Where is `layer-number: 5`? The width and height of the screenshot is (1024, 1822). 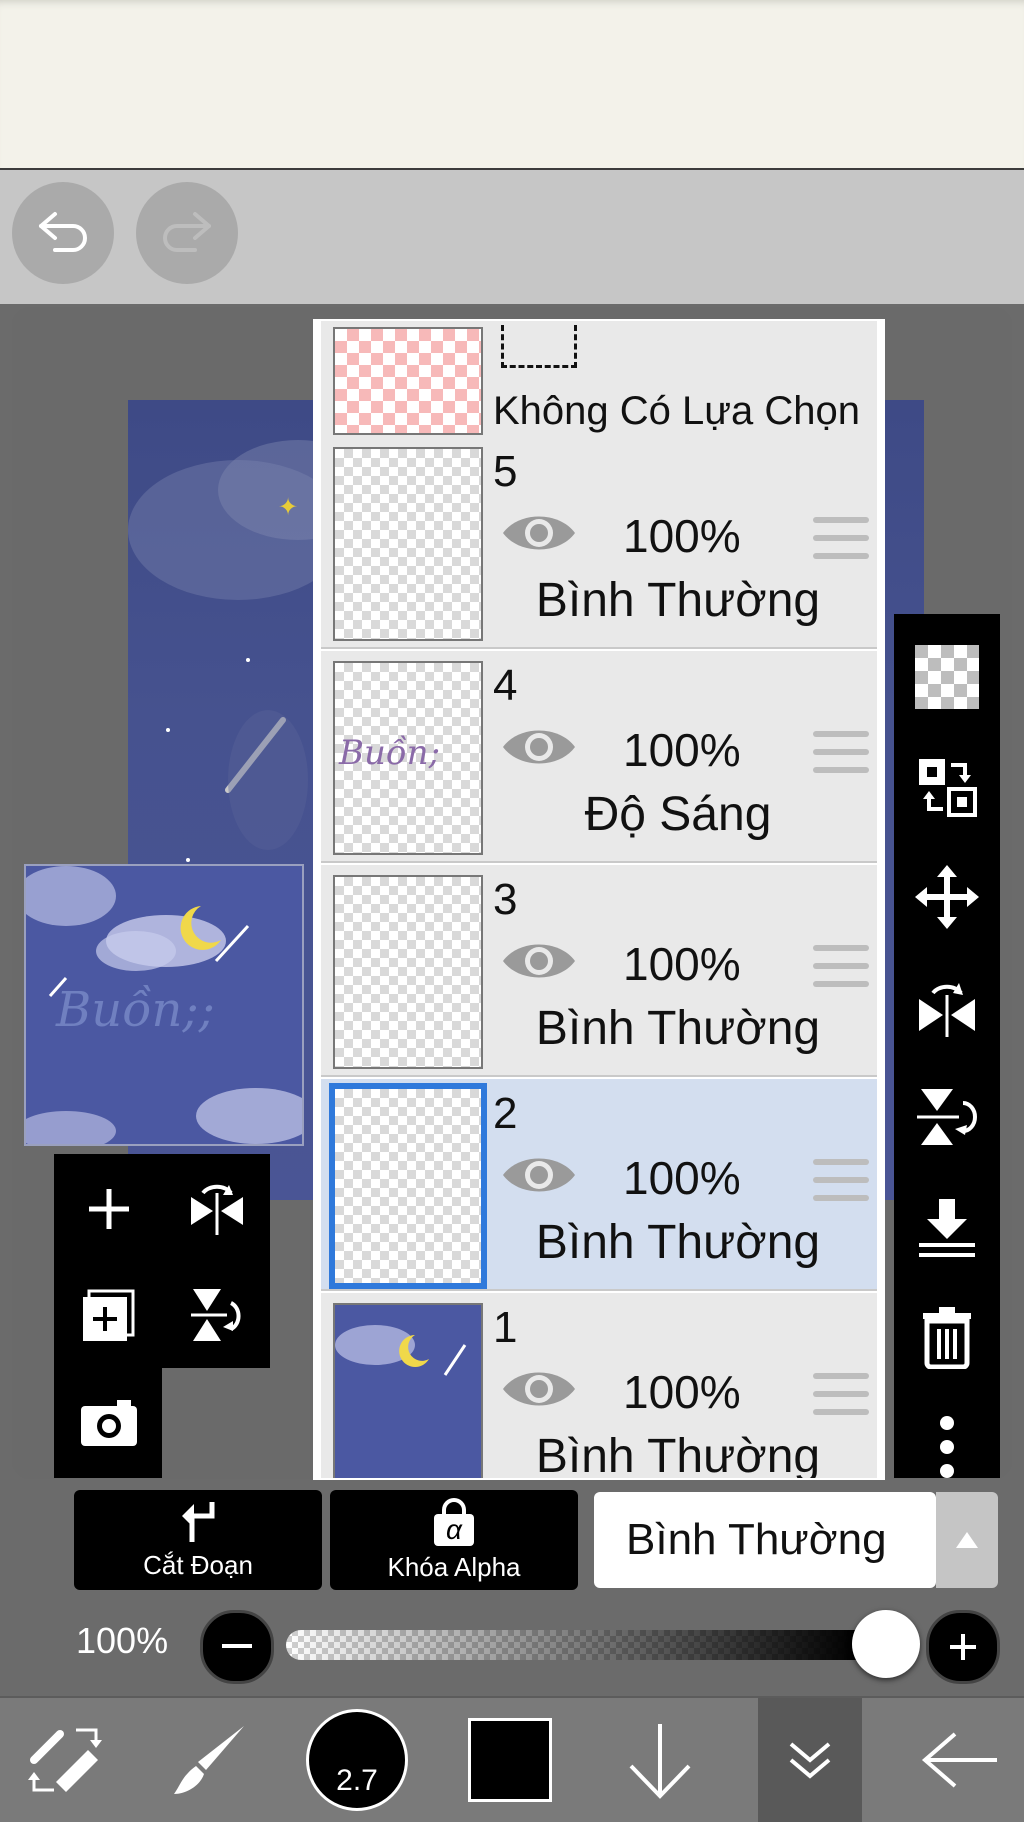
layer-number: 5 is located at coordinates (505, 471).